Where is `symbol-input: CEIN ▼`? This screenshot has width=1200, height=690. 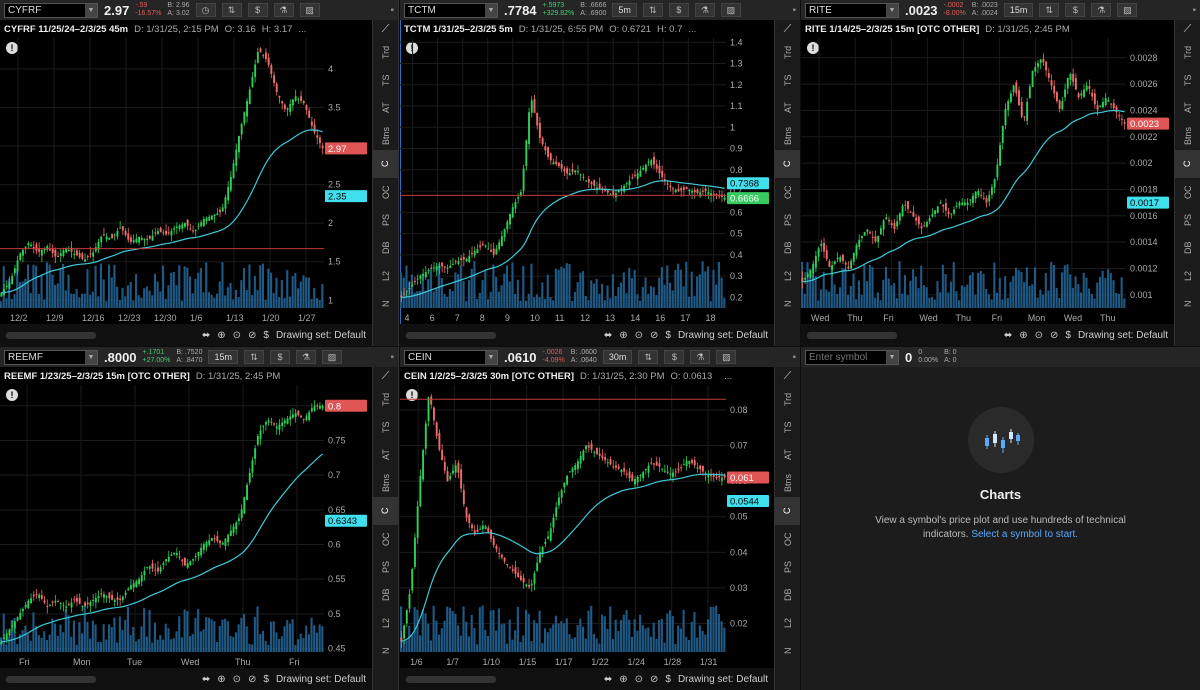
symbol-input: CEIN ▼ is located at coordinates (451, 357).